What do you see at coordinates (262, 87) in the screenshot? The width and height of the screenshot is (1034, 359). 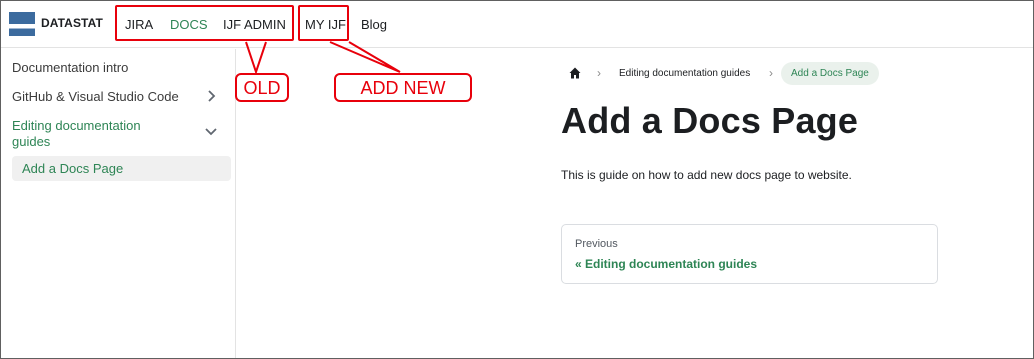 I see `old-callout: OLD` at bounding box center [262, 87].